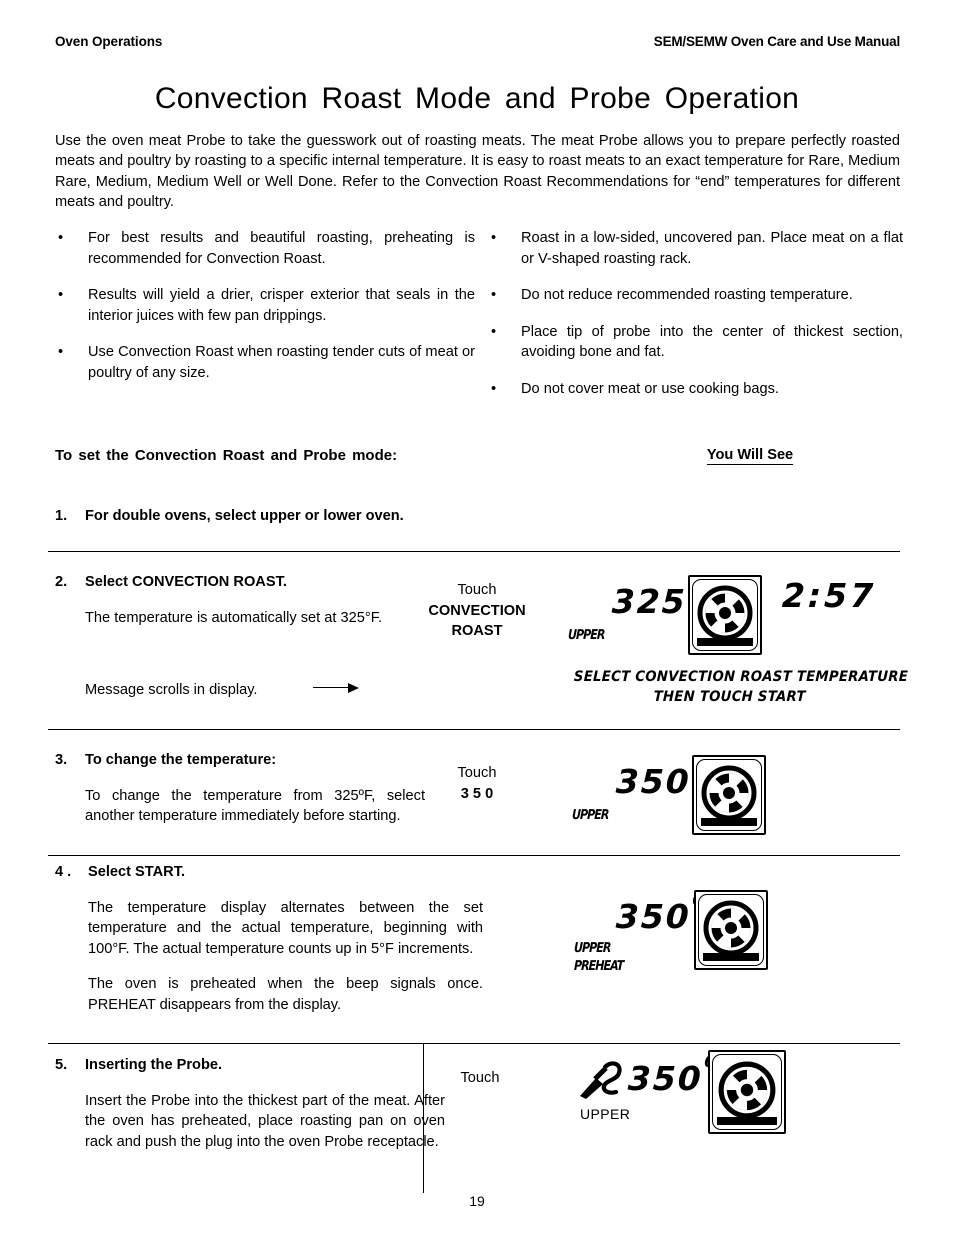 This screenshot has width=954, height=1235. What do you see at coordinates (776, 41) in the screenshot?
I see `running-head-right: SEM/SEMW Oven Care and Use Manual` at bounding box center [776, 41].